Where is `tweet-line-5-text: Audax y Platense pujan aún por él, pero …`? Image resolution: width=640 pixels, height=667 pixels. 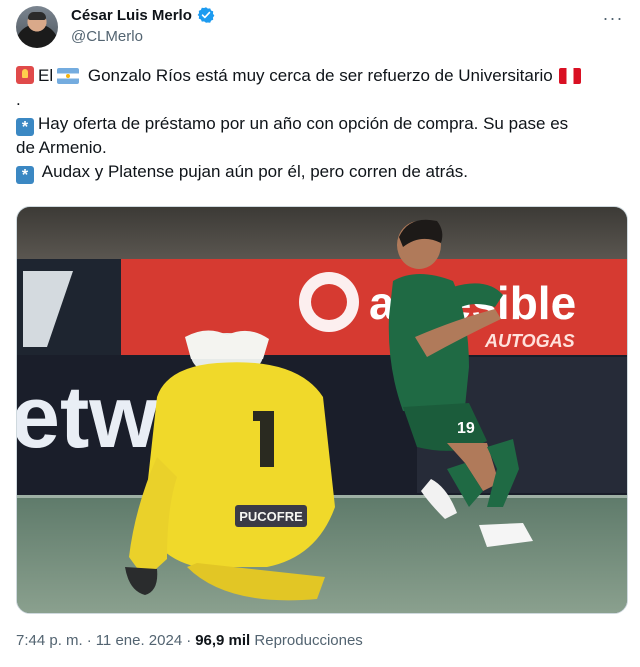
tweet-line-5-text: Audax y Platense pujan aún por él, pero … is located at coordinates (255, 171).